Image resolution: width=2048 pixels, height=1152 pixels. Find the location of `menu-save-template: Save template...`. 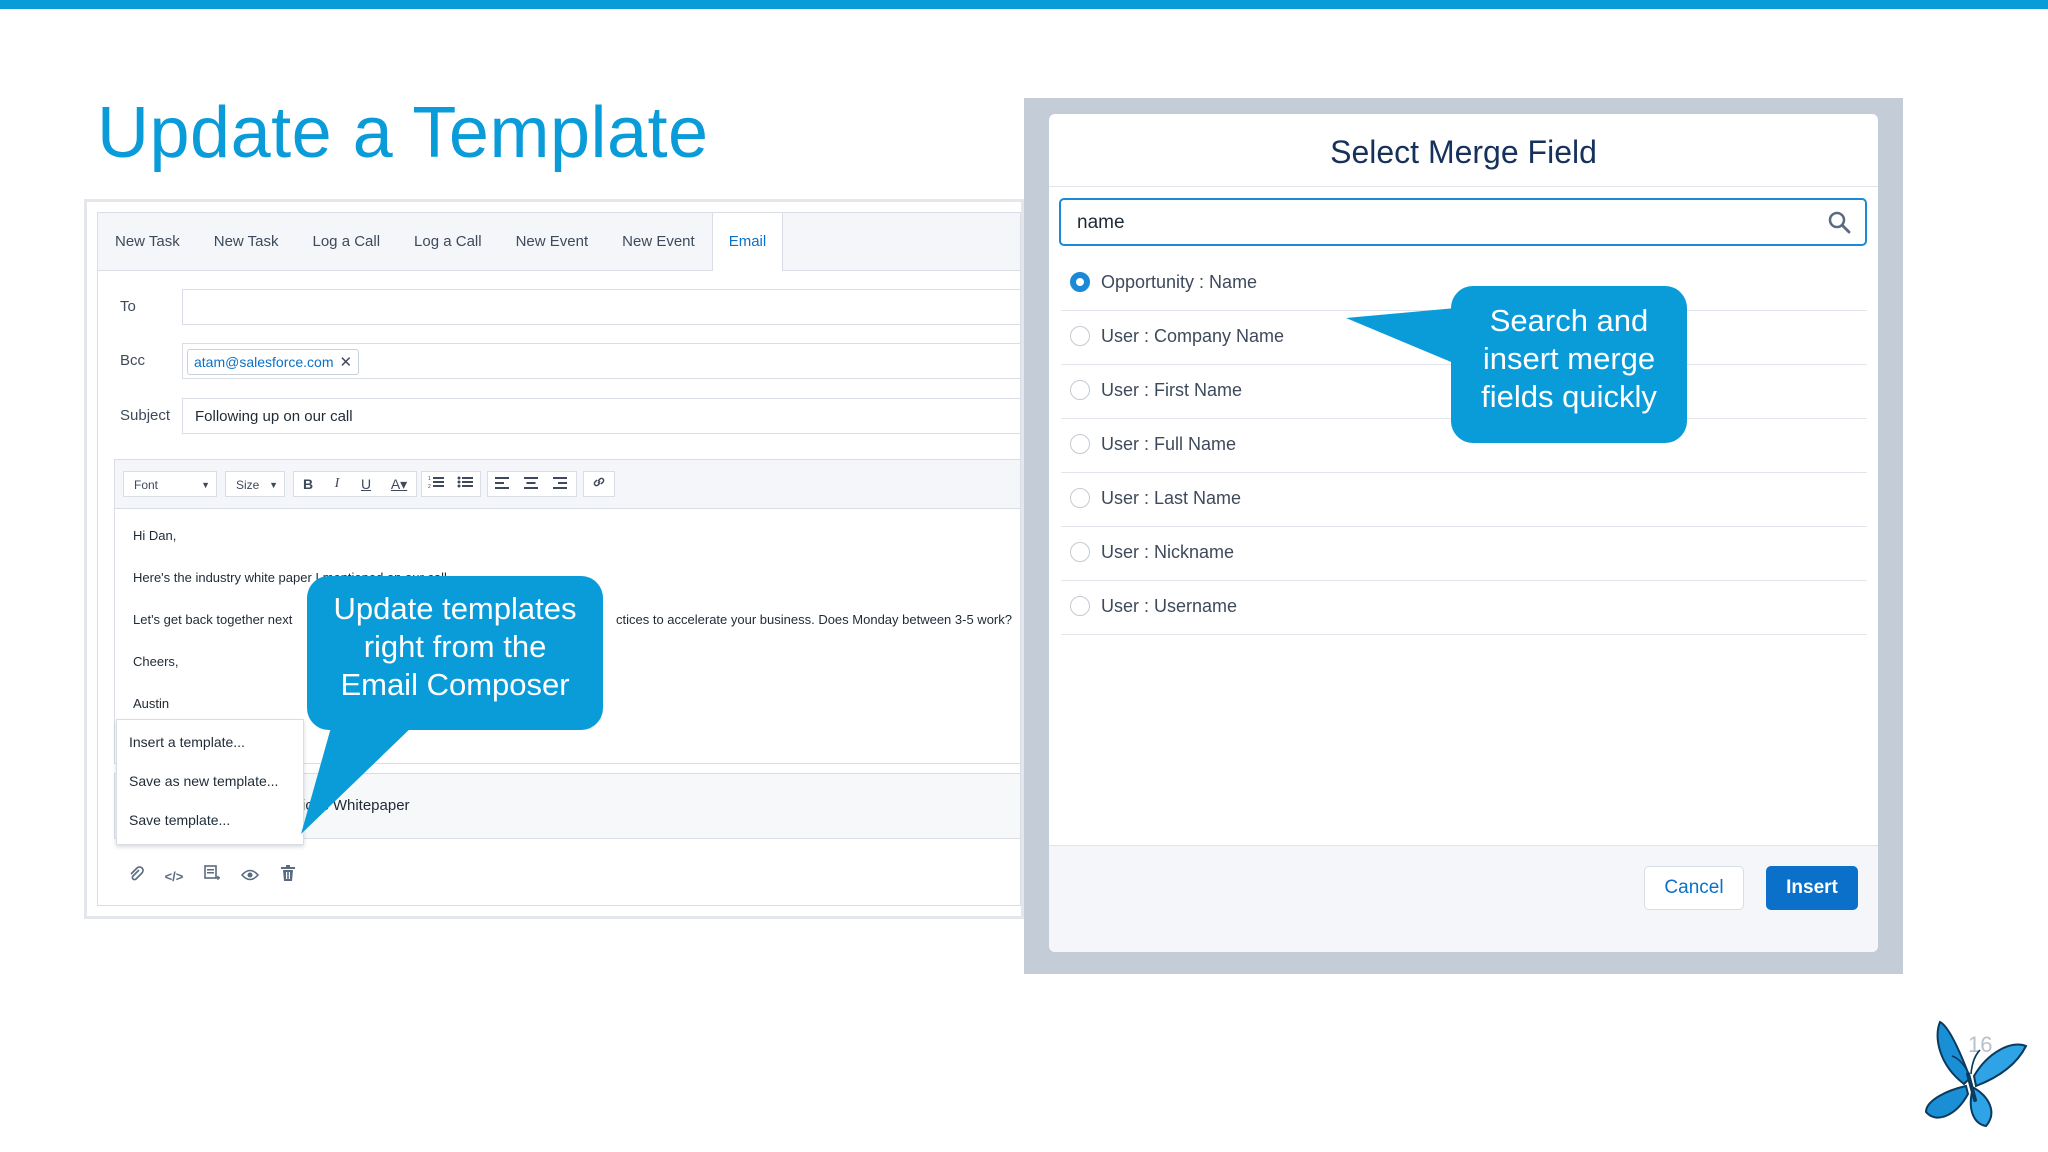

menu-save-template: Save template... is located at coordinates (179, 820).